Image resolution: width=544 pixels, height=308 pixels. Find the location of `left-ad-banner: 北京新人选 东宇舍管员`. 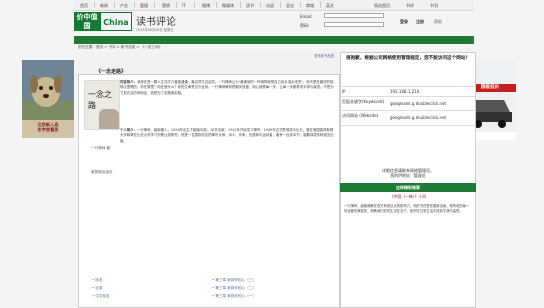

left-ad-banner: 北京新人选 东宇舍管员 is located at coordinates (48, 99).